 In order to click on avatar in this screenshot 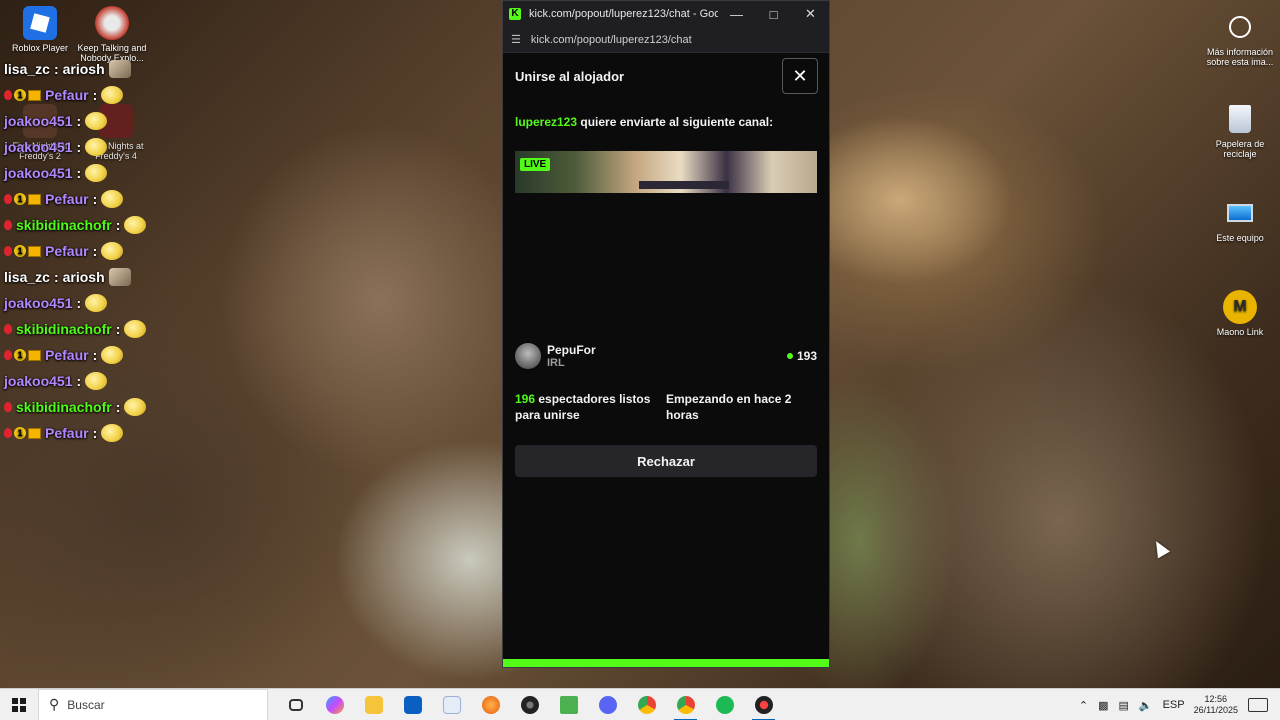, I will do `click(528, 356)`.